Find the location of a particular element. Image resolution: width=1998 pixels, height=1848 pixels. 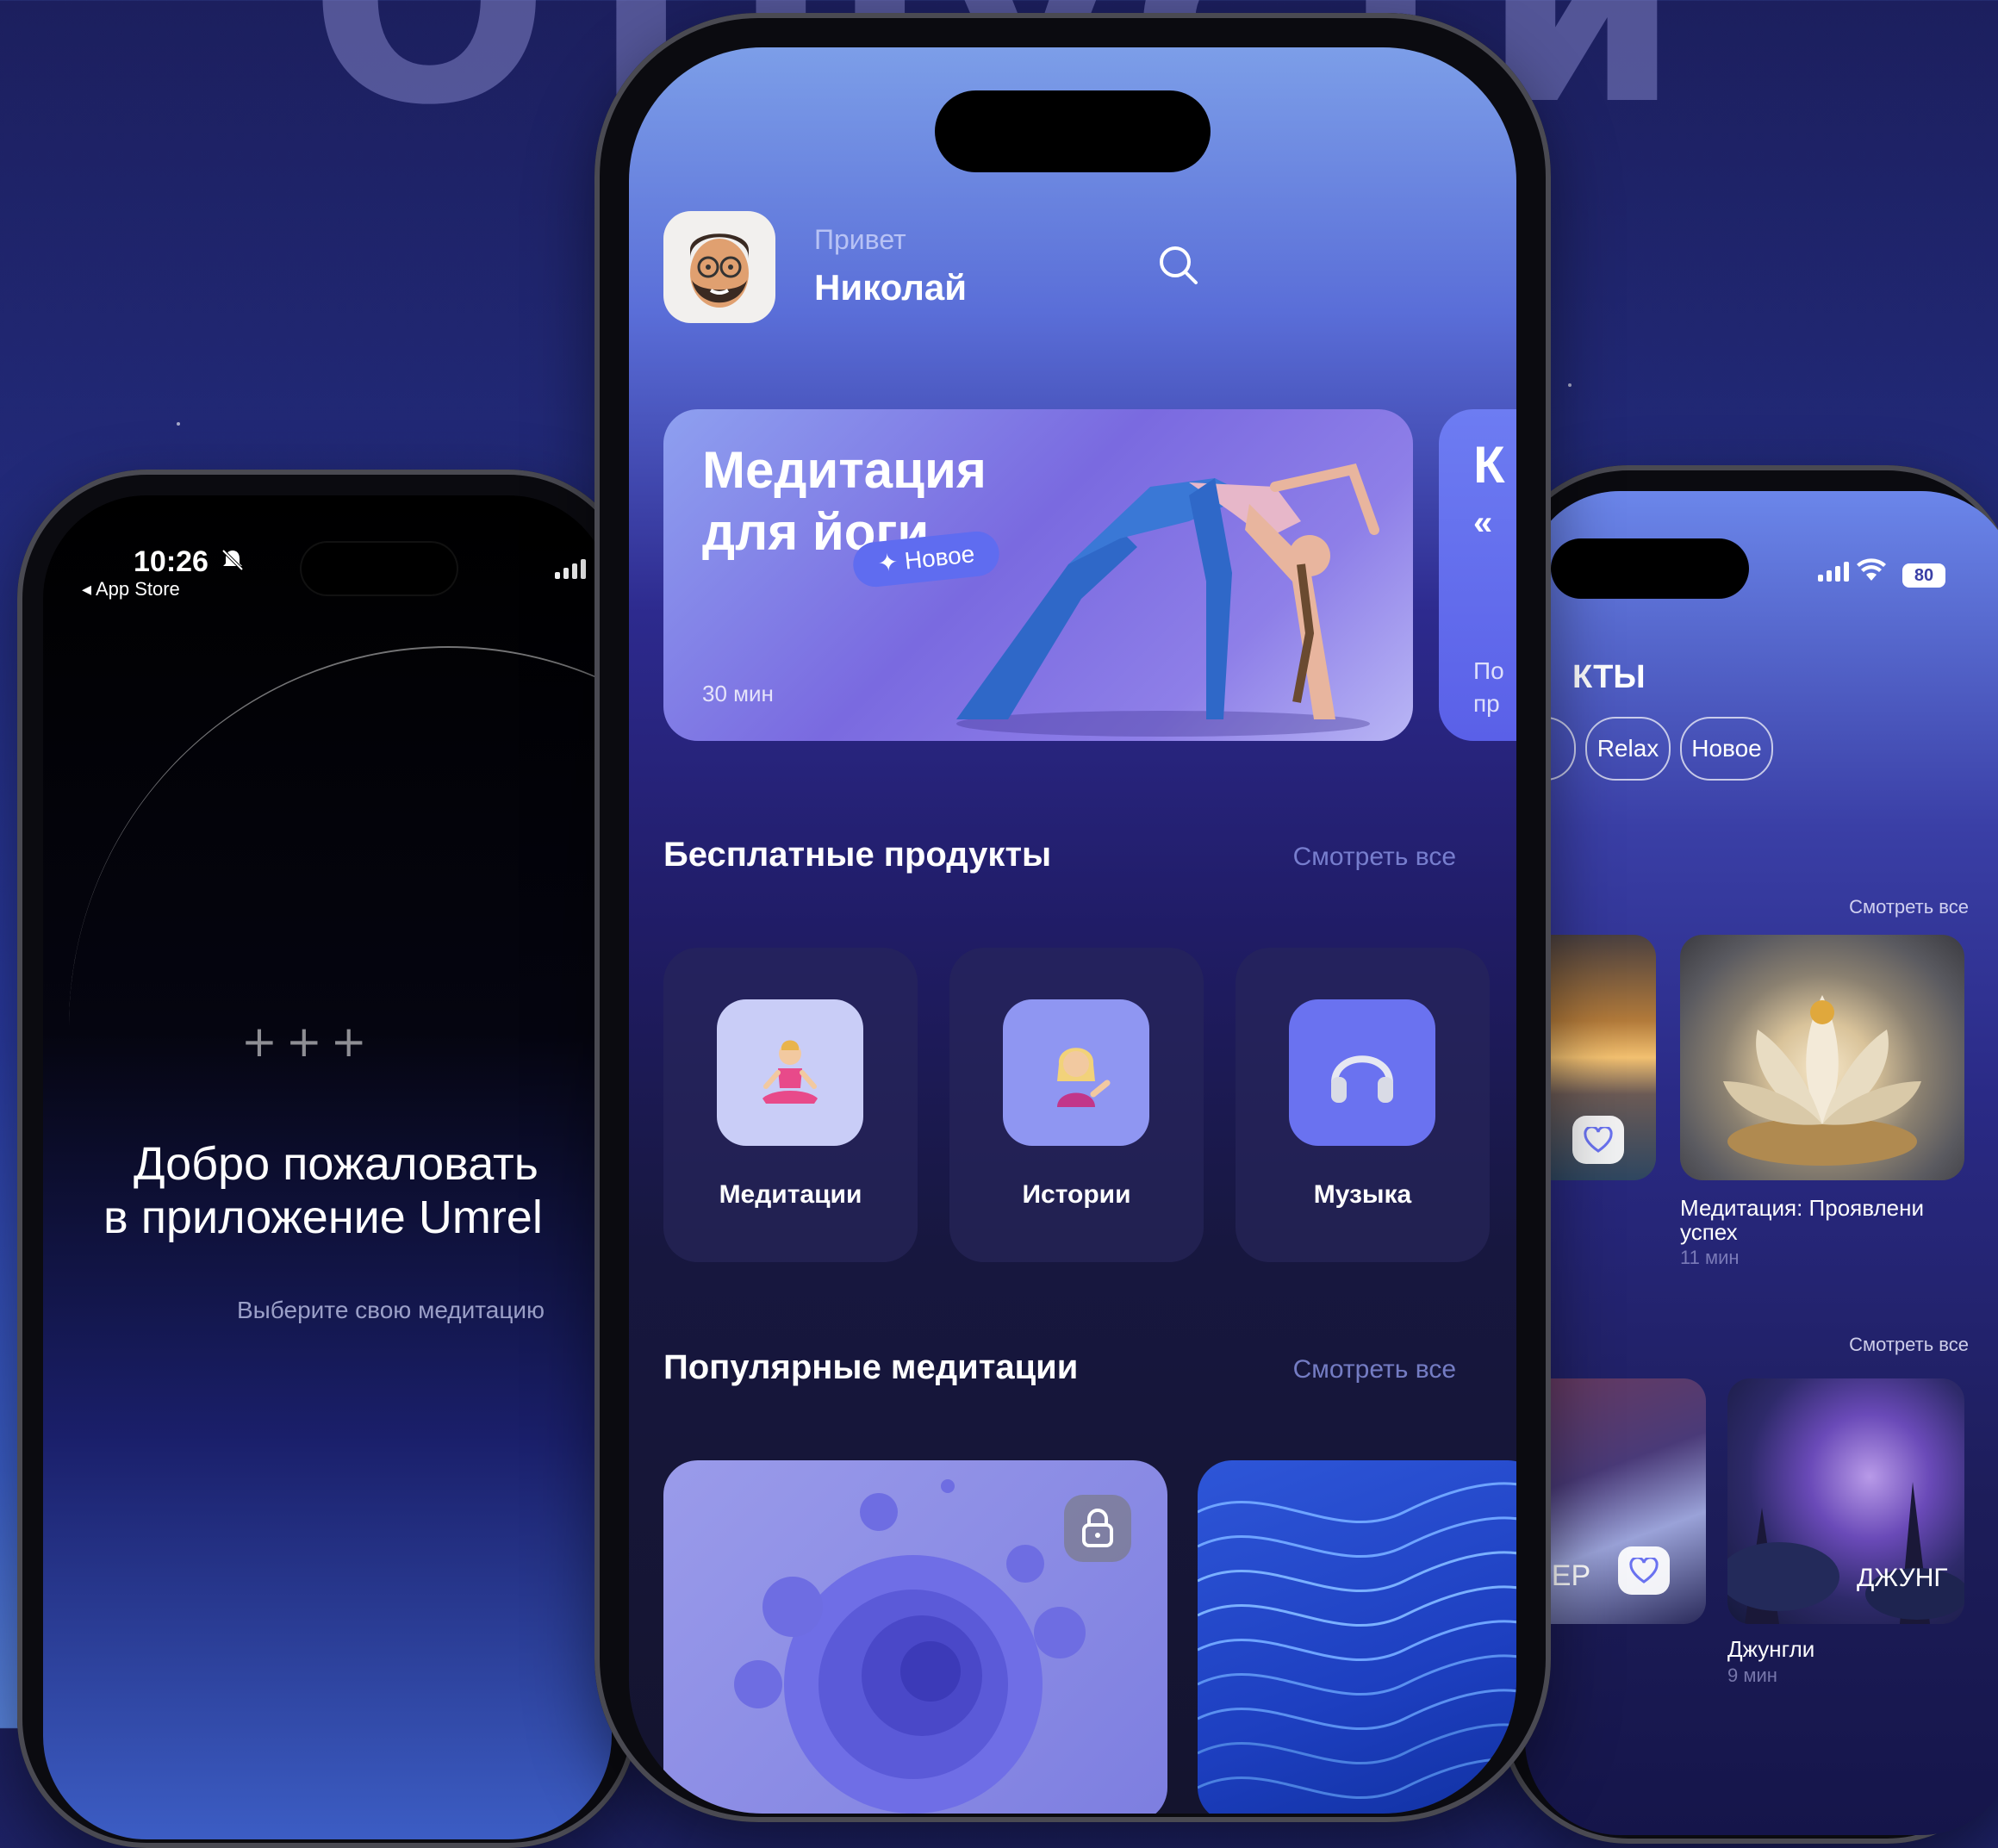

headphones-icon is located at coordinates (1362, 1073).